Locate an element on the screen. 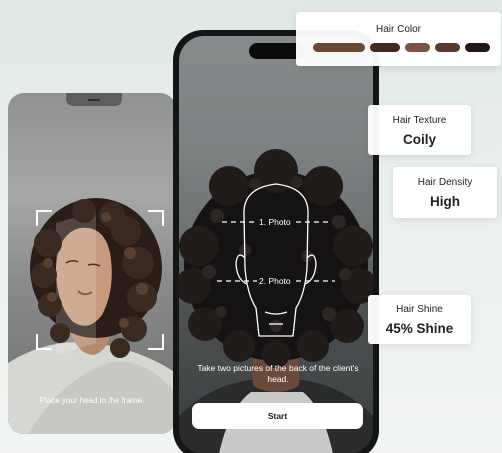 This screenshot has width=502, height=453. hair-texture-value: Coily is located at coordinates (419, 139).